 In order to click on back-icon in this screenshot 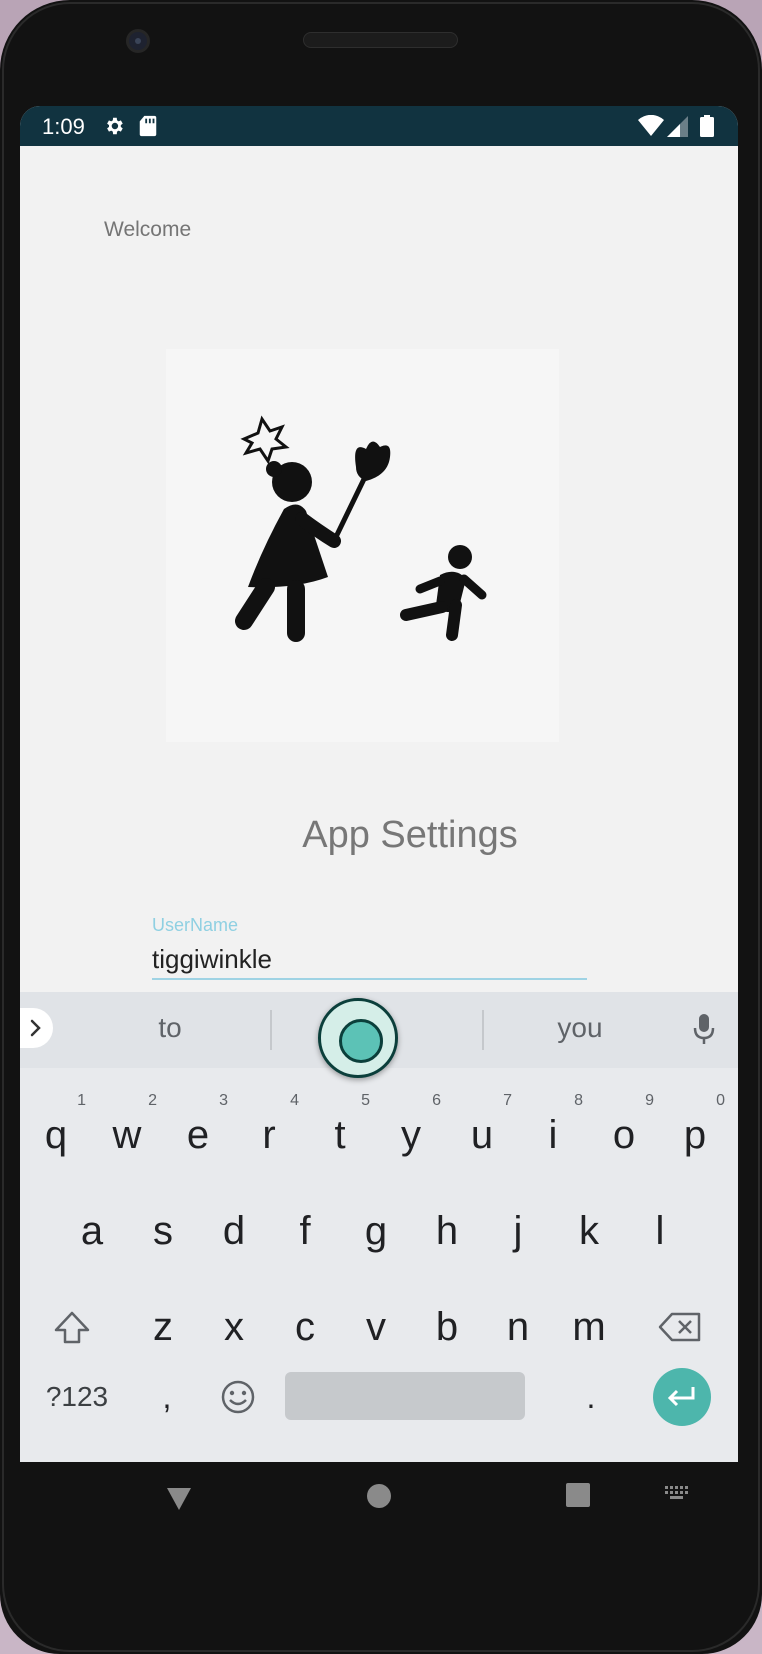, I will do `click(179, 1499)`.